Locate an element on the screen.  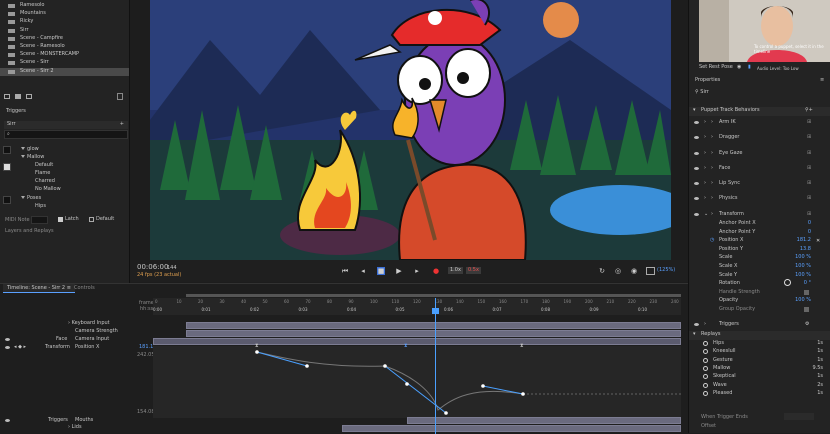
triggers-settings-icon: ⚙ is located at coordinates (807, 324).